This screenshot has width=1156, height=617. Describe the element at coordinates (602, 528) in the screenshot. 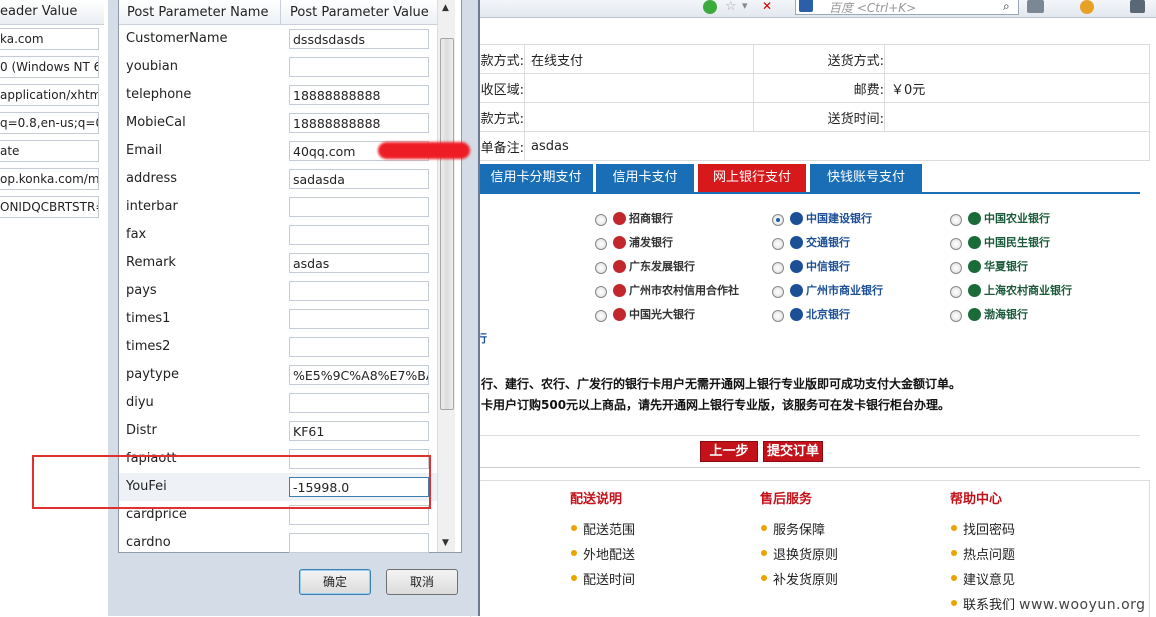

I see `footer-link: 配送范围` at that location.